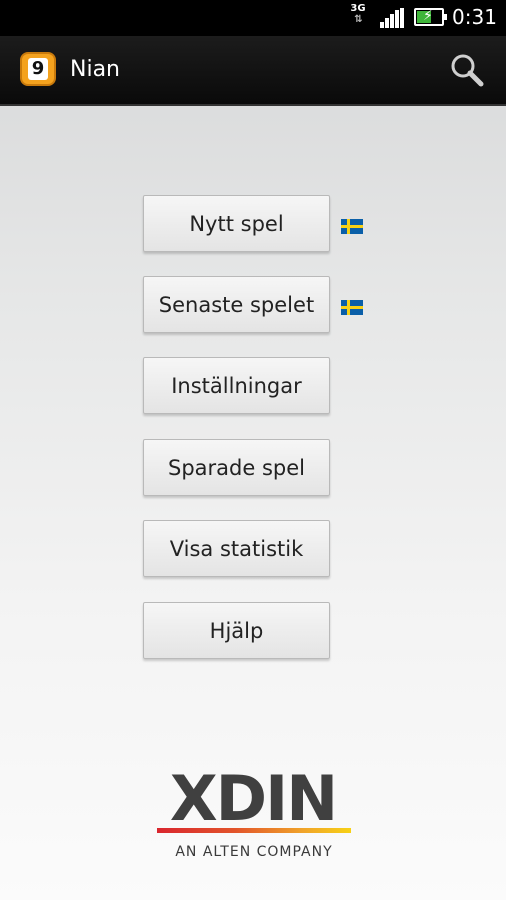 This screenshot has height=900, width=506. I want to click on status-bar: 3G ⇅ ⚡ 0:31, so click(253, 18).